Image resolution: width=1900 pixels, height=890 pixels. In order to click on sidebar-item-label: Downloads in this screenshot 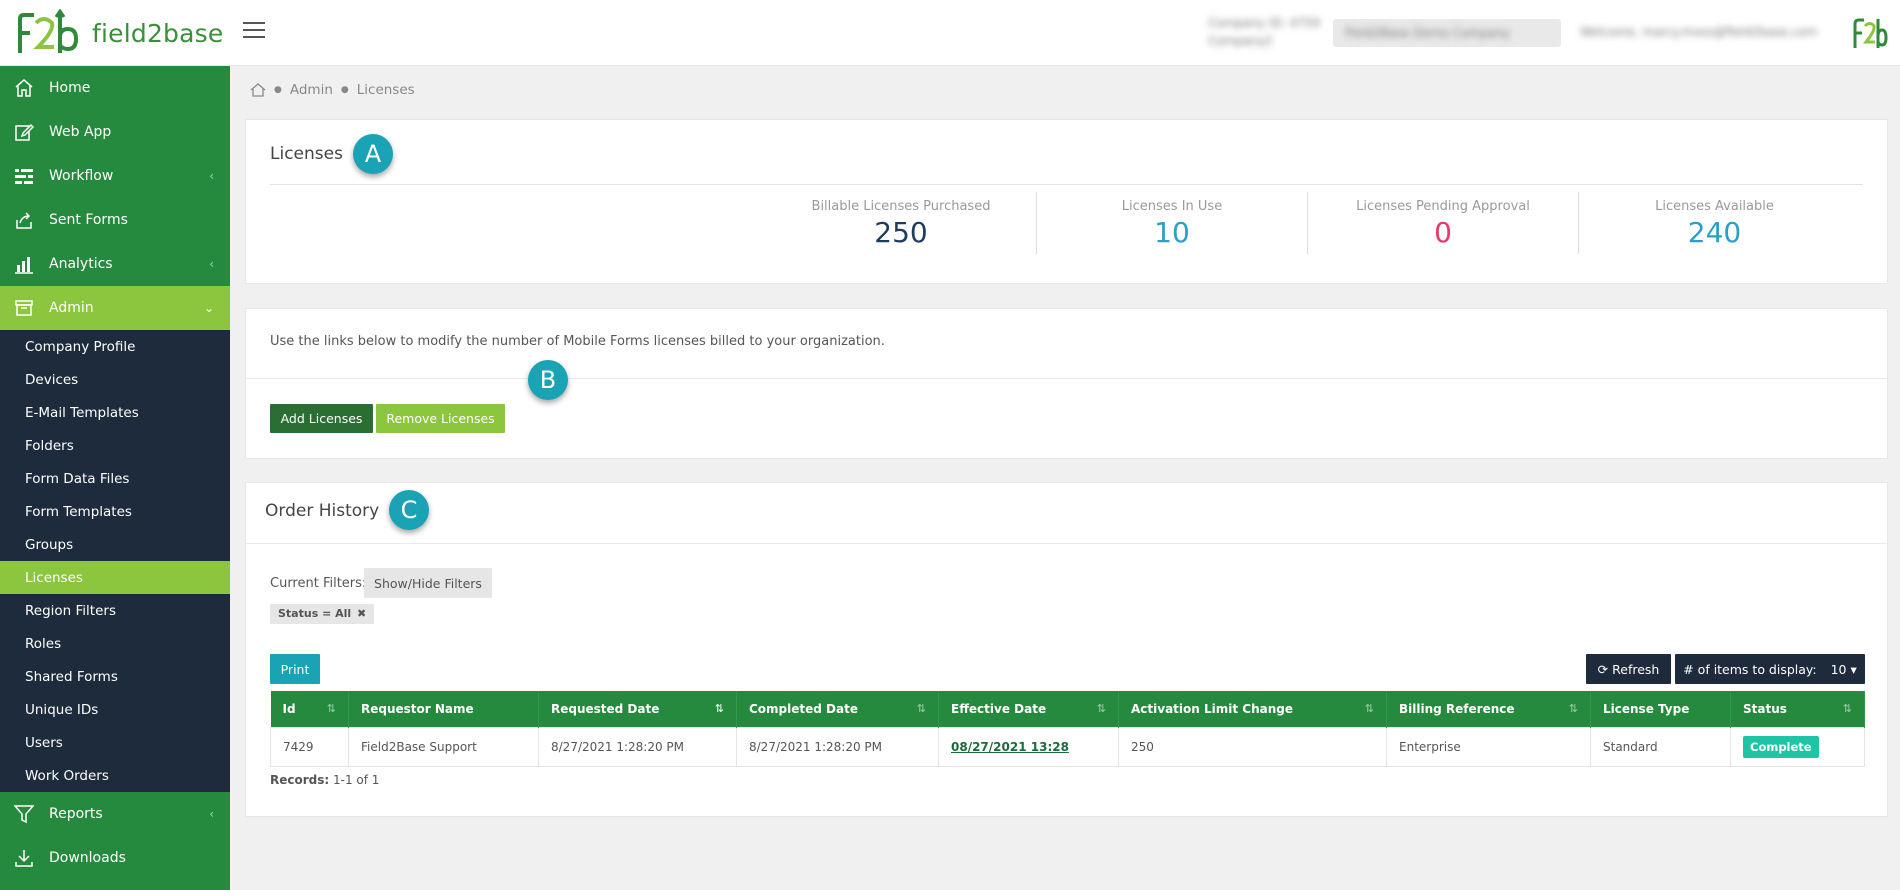, I will do `click(87, 858)`.